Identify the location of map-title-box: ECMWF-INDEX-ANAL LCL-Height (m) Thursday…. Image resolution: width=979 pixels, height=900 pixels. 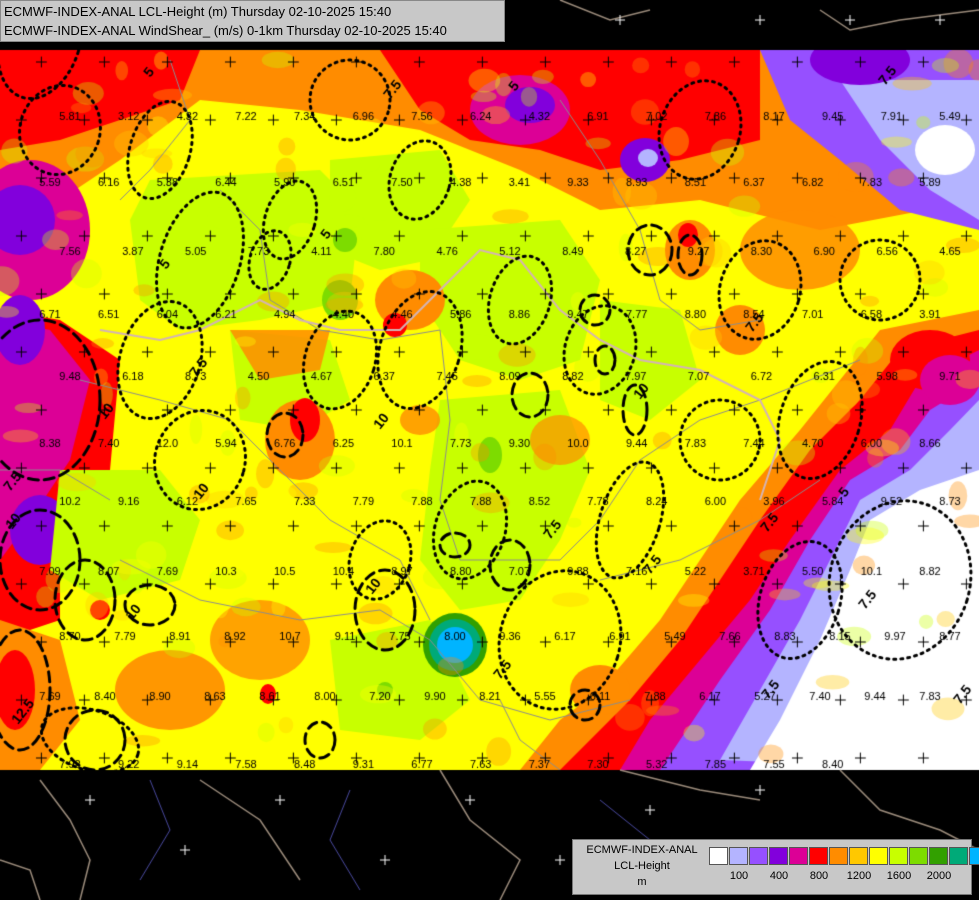
(252, 21).